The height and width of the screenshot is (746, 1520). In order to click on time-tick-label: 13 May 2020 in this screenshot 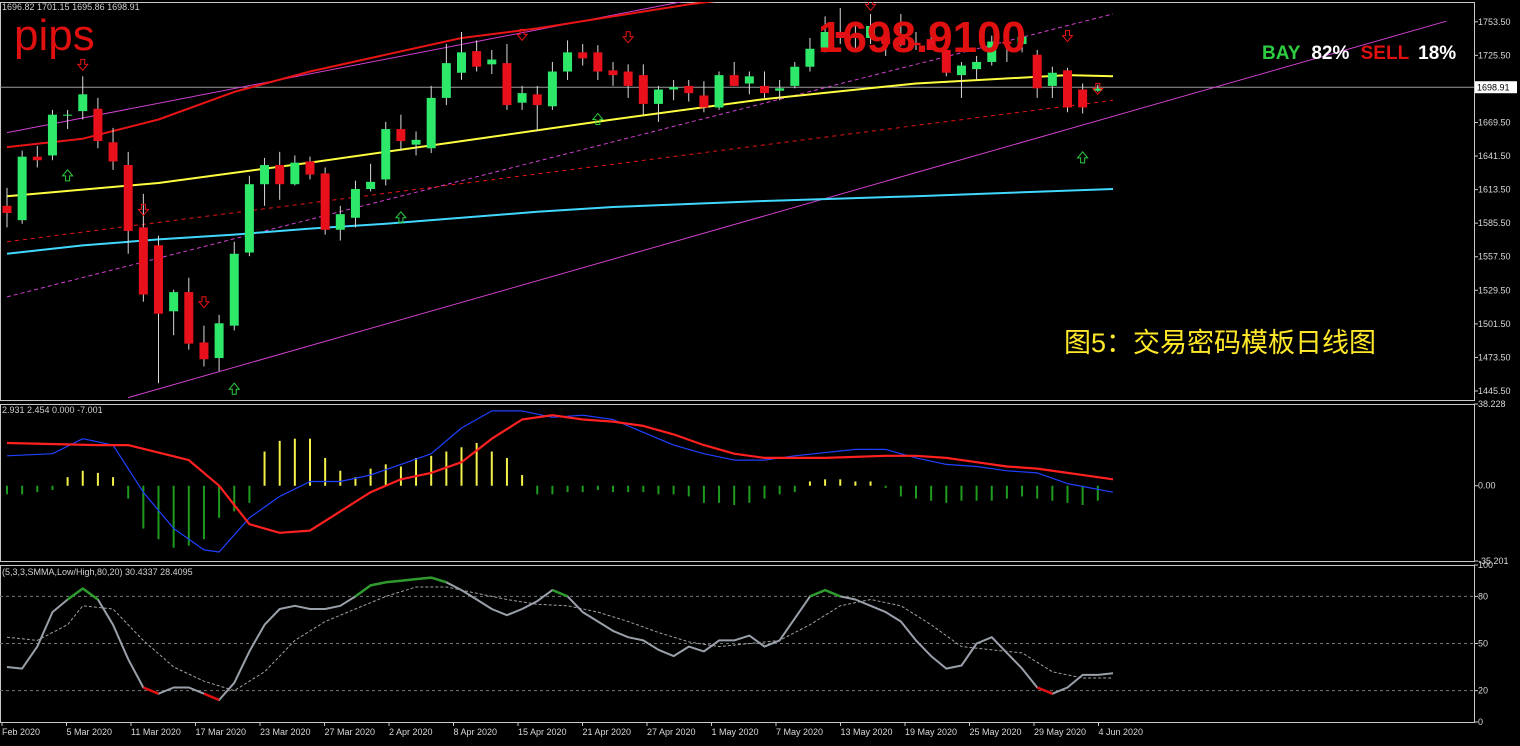, I will do `click(867, 732)`.